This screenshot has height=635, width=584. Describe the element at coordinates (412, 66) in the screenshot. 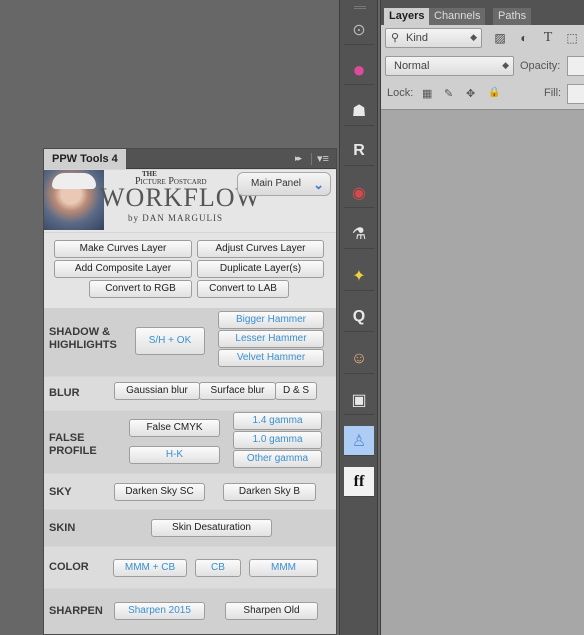

I see `blend-mode-value: Normal` at that location.